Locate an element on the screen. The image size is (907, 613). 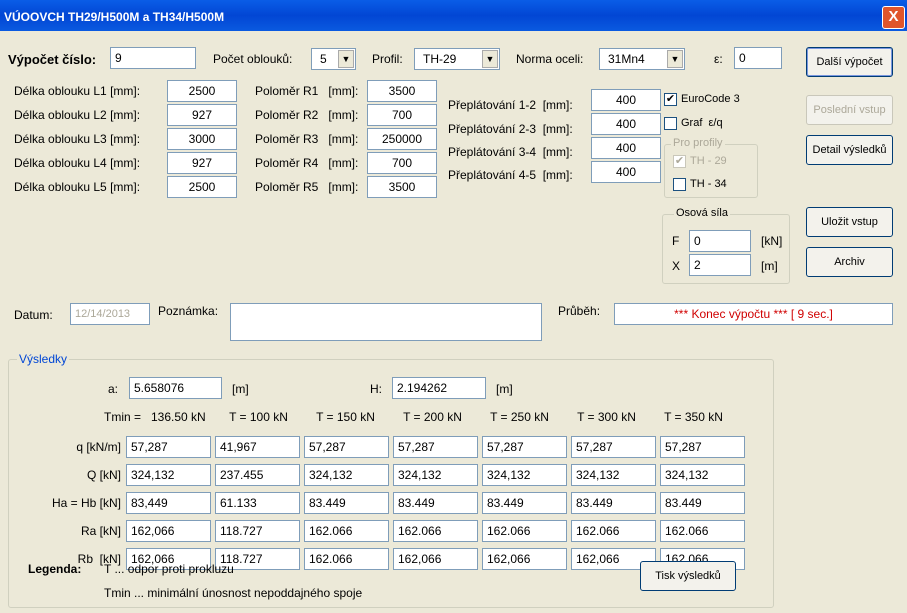
vypocet-label: Výpočet číslo: is located at coordinates (52, 59).